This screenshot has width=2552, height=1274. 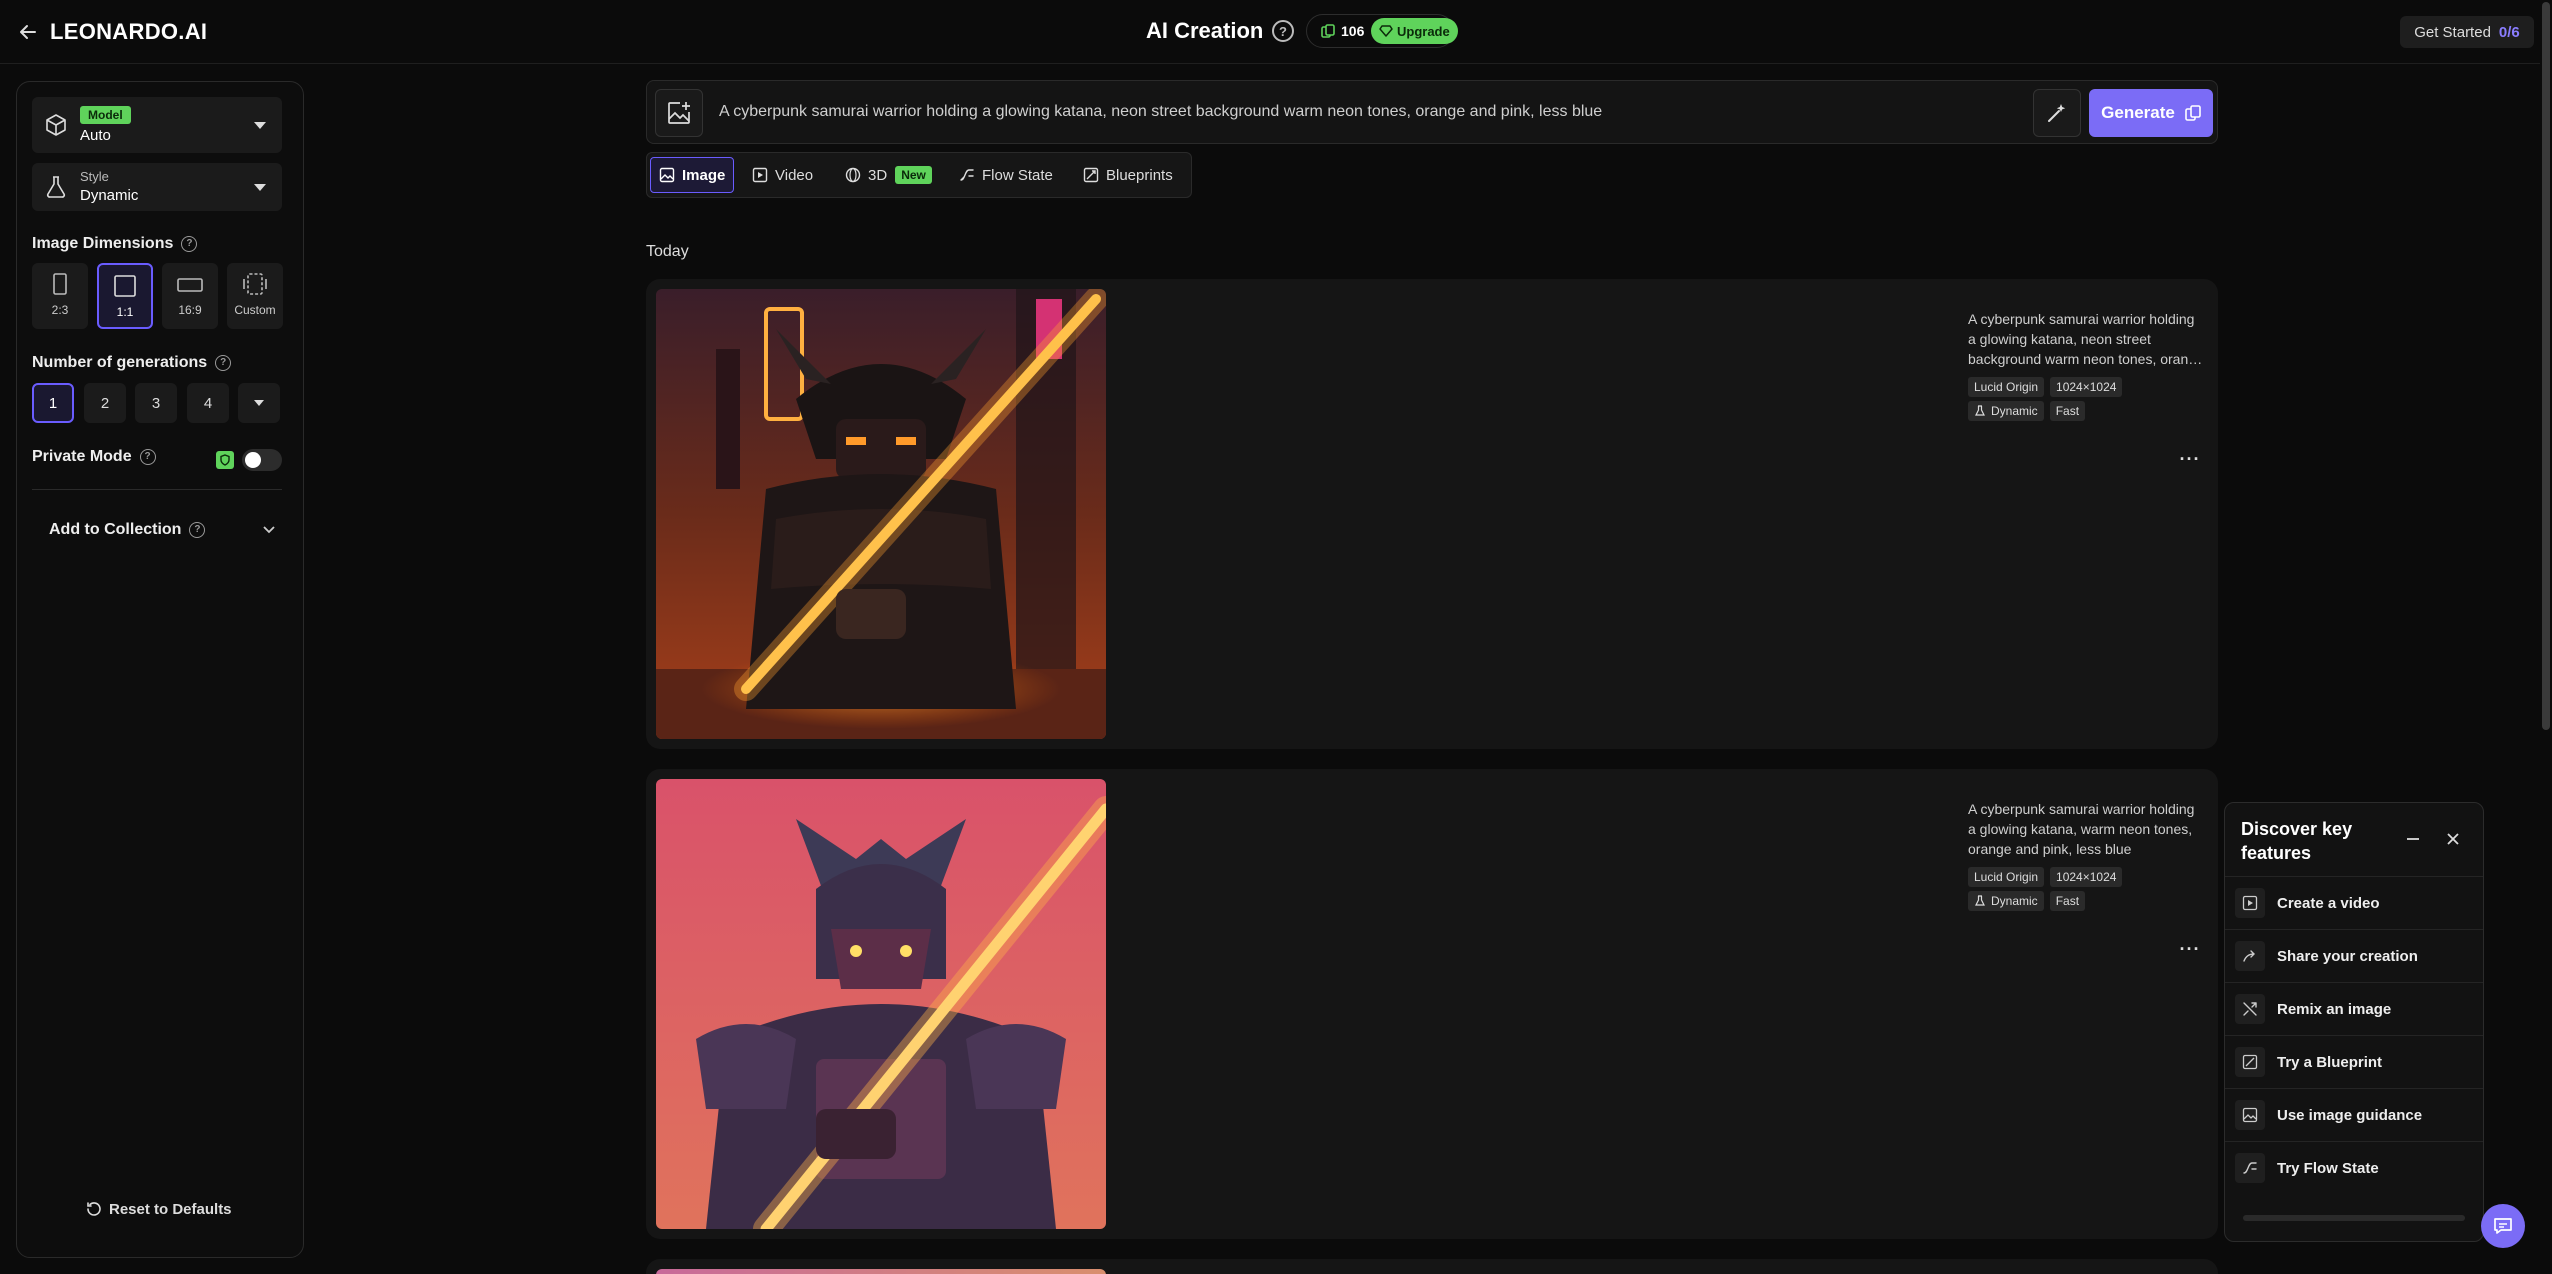 I want to click on generations-2-button: 2, so click(x=105, y=403).